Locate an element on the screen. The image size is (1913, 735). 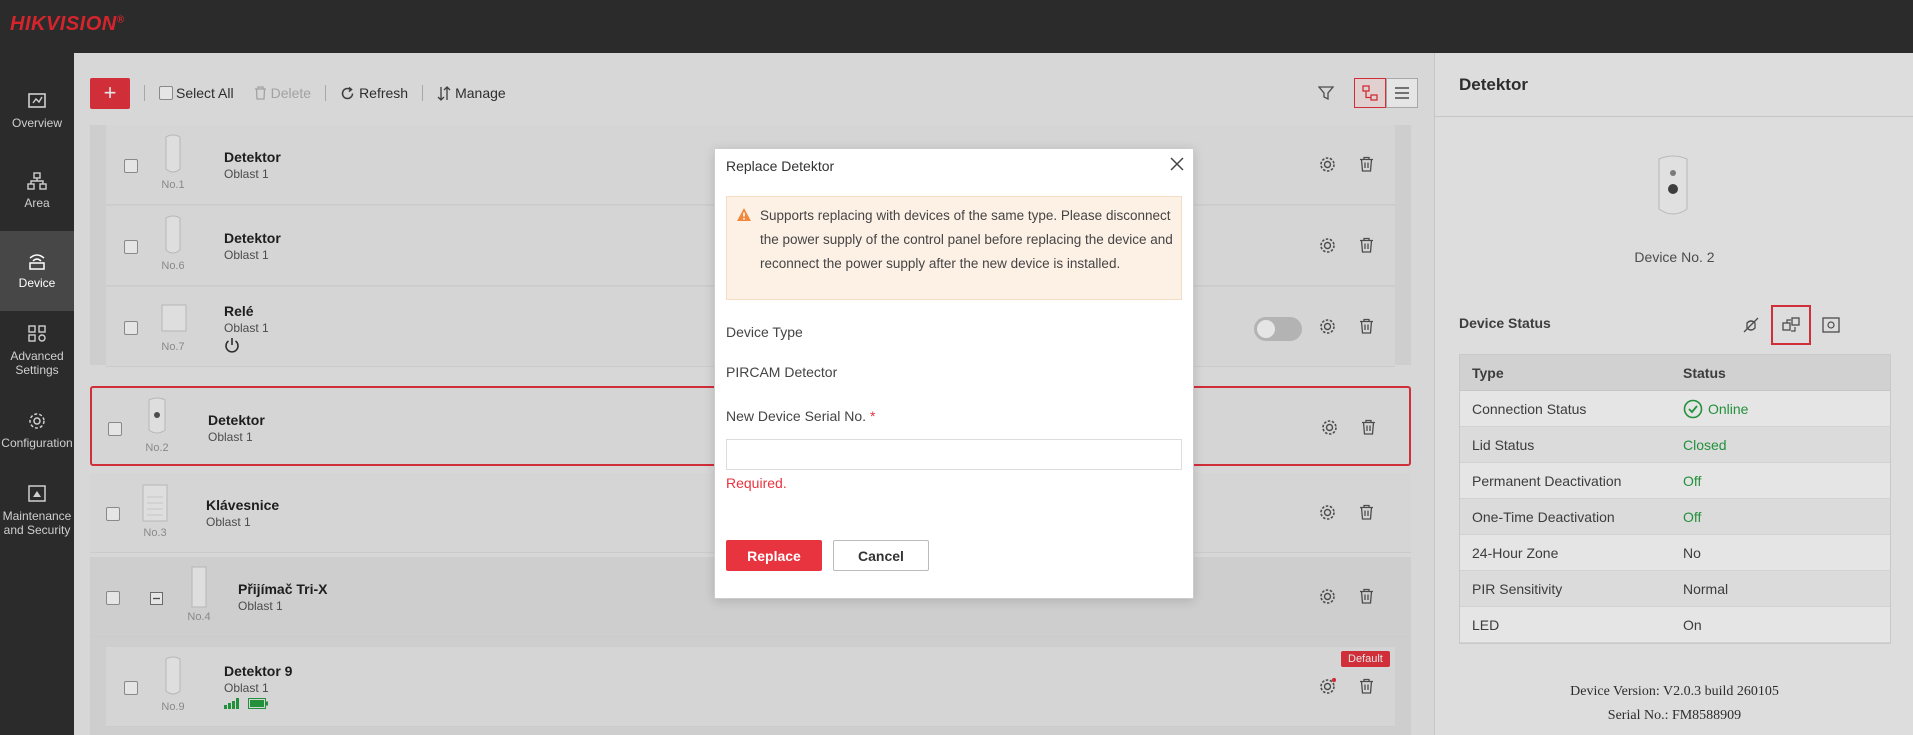
device-icon is located at coordinates (37, 262).